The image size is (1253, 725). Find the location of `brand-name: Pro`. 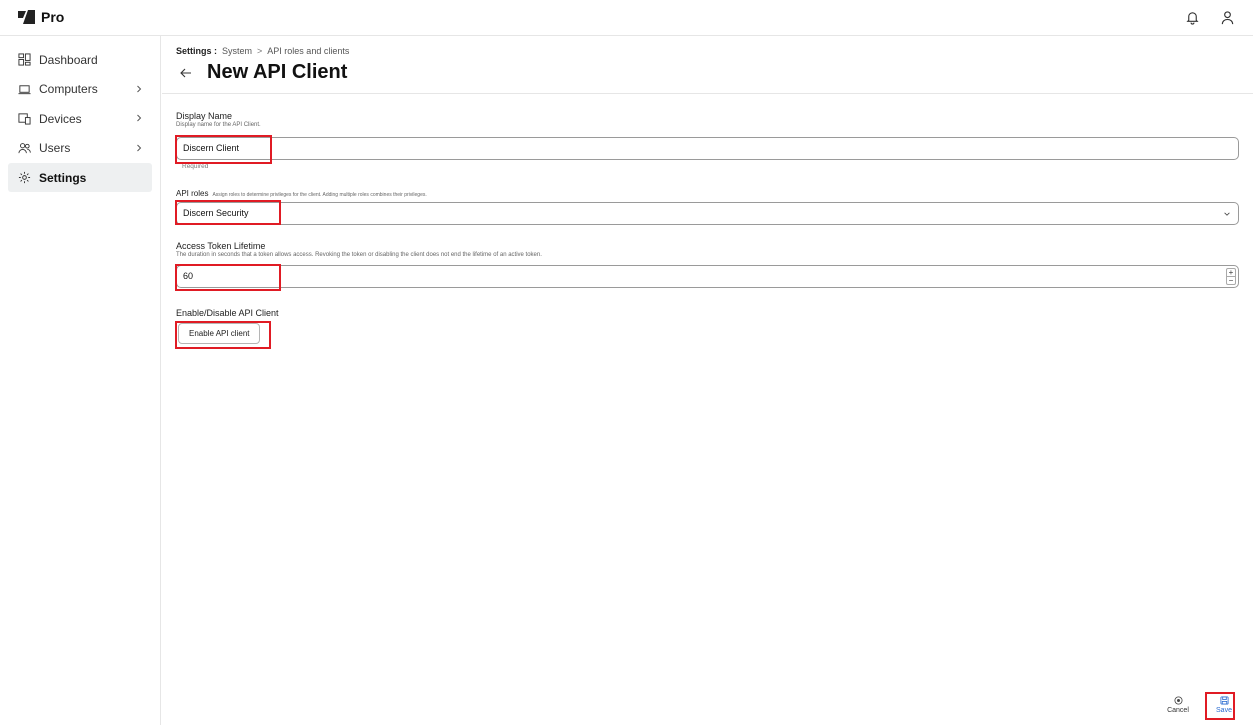

brand-name: Pro is located at coordinates (53, 17).